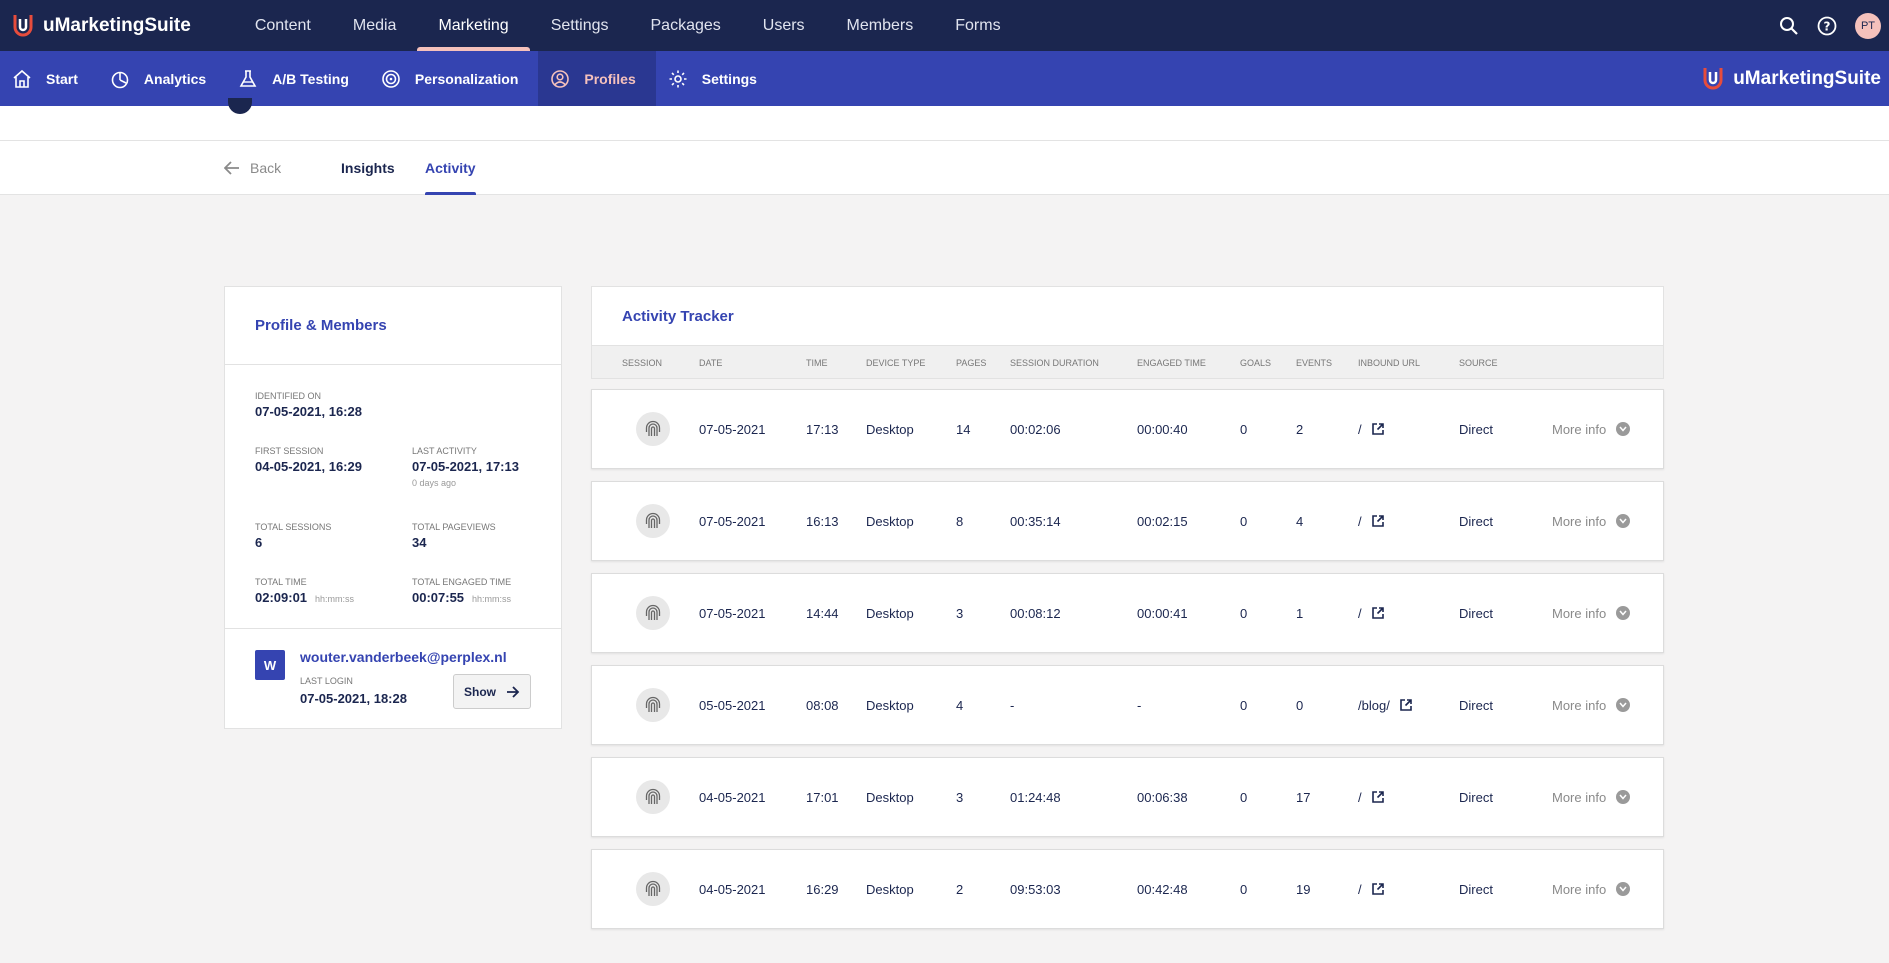 The width and height of the screenshot is (1889, 963). Describe the element at coordinates (1623, 429) in the screenshot. I see `chevron-down-icon` at that location.